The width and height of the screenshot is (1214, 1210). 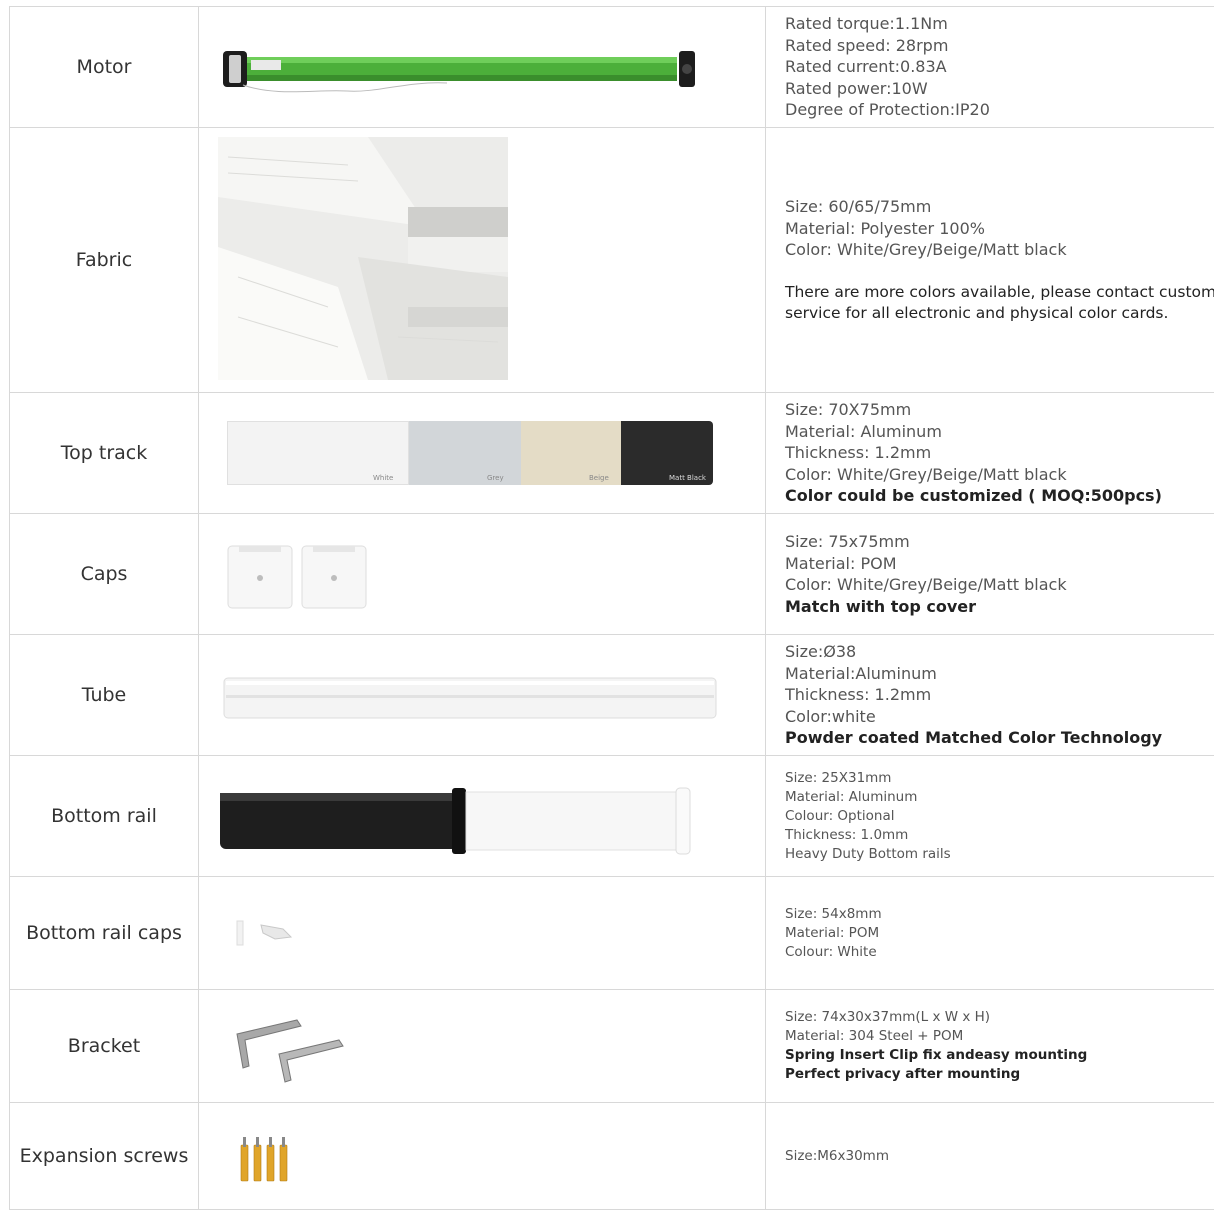 I want to click on fabric-image-cell, so click(x=482, y=260).